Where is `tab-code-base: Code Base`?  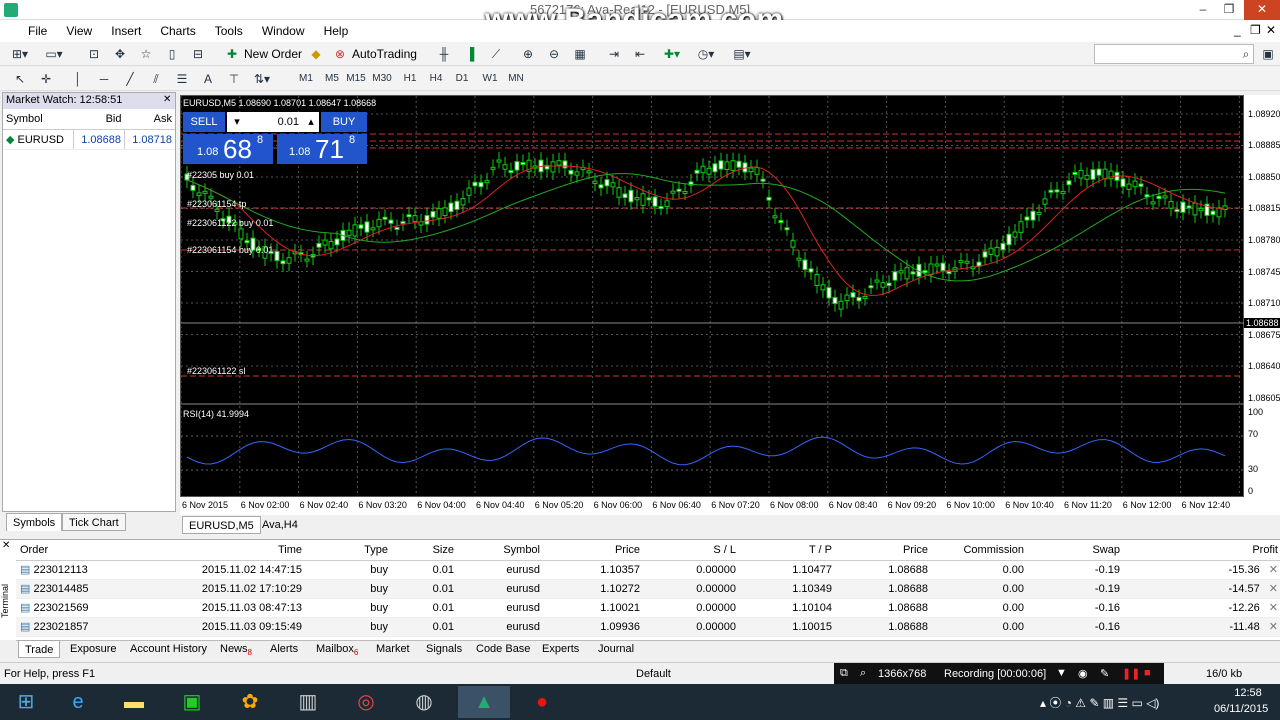
tab-code-base: Code Base is located at coordinates (503, 649).